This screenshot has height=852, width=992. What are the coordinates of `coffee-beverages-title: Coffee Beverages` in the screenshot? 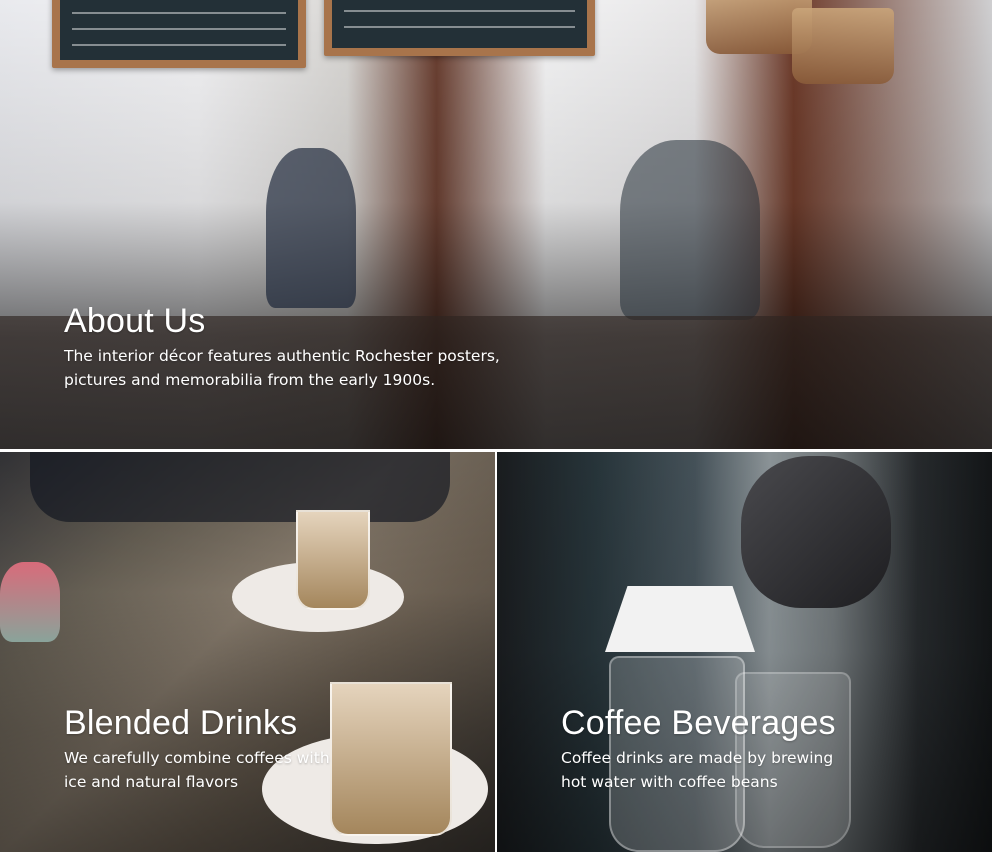 It's located at (698, 723).